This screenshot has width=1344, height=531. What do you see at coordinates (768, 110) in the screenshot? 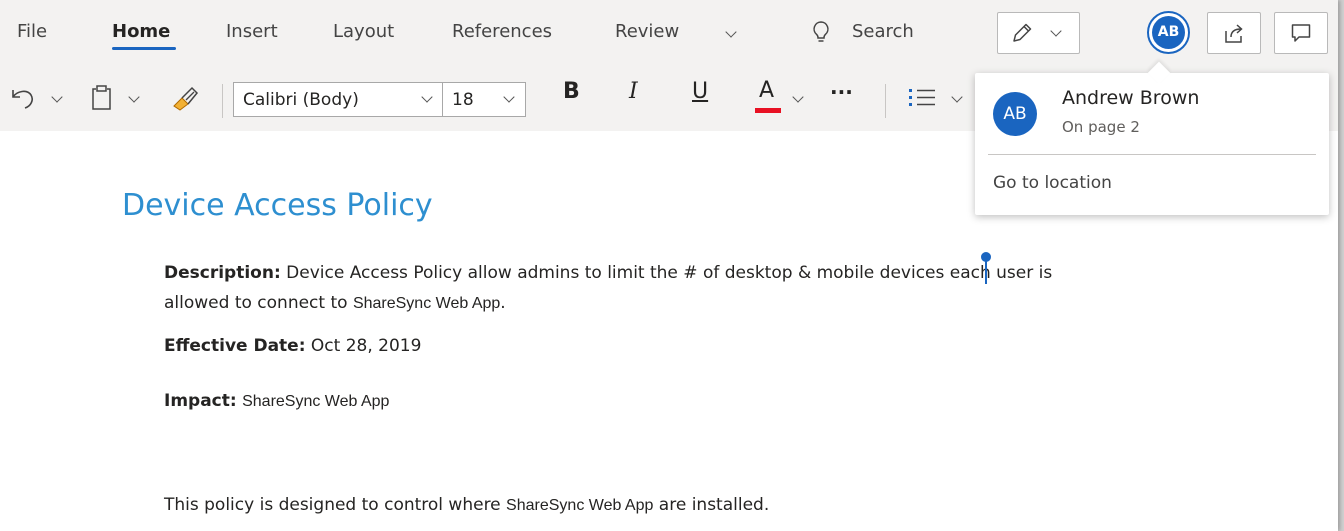
I see `font-color-swatch` at bounding box center [768, 110].